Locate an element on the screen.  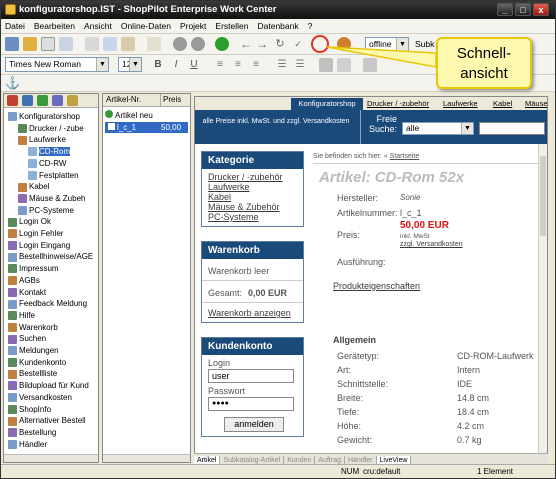
tree-item: Login Fehler is located at coordinates (35, 233).